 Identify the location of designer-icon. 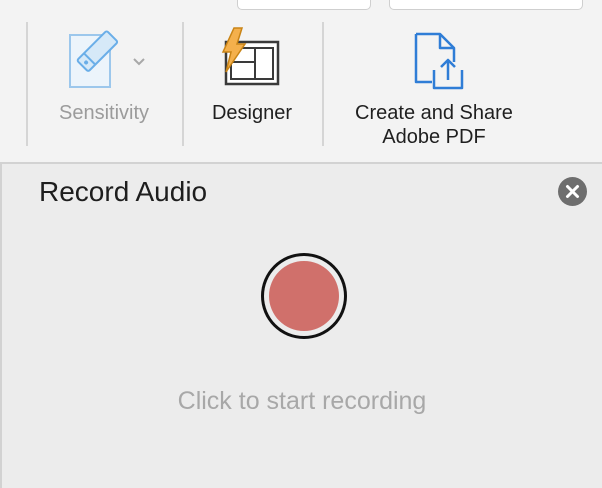
(250, 56).